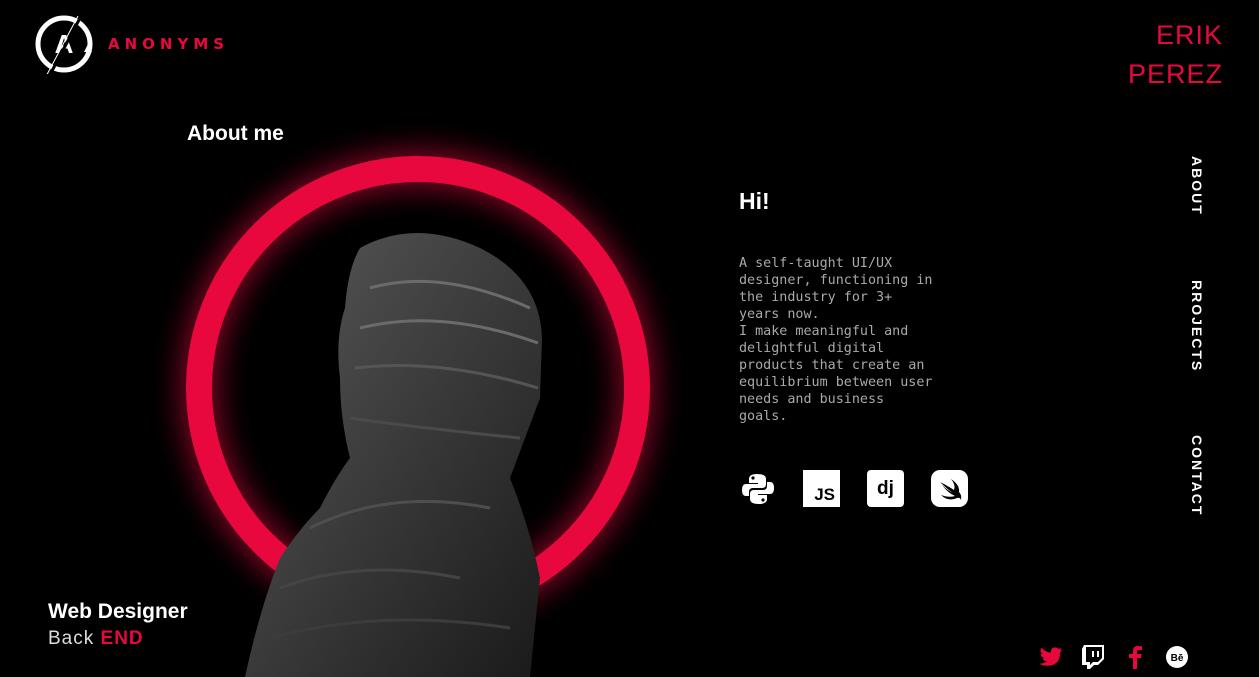  I want to click on role-subtitle: Back END, so click(118, 639).